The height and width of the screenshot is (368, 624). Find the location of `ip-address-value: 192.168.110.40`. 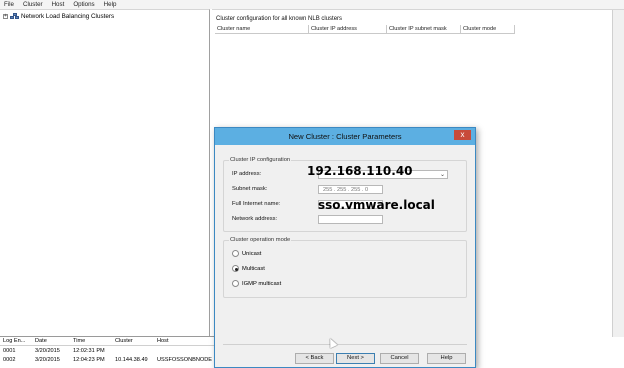

ip-address-value: 192.168.110.40 is located at coordinates (360, 171).